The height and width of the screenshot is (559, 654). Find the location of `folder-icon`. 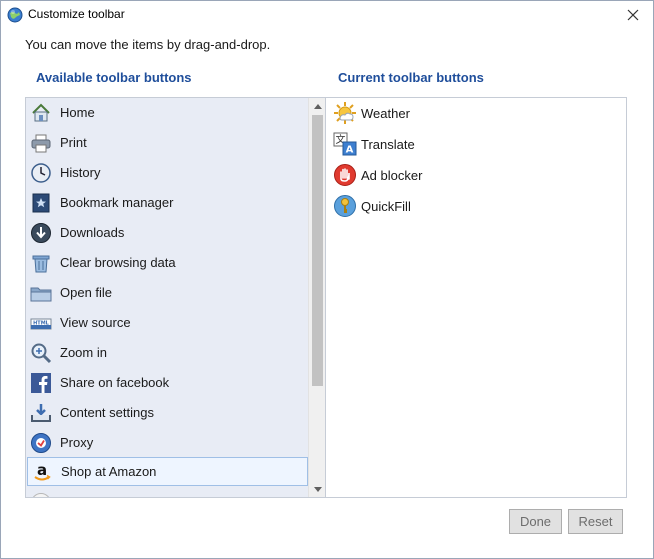

folder-icon is located at coordinates (41, 294).